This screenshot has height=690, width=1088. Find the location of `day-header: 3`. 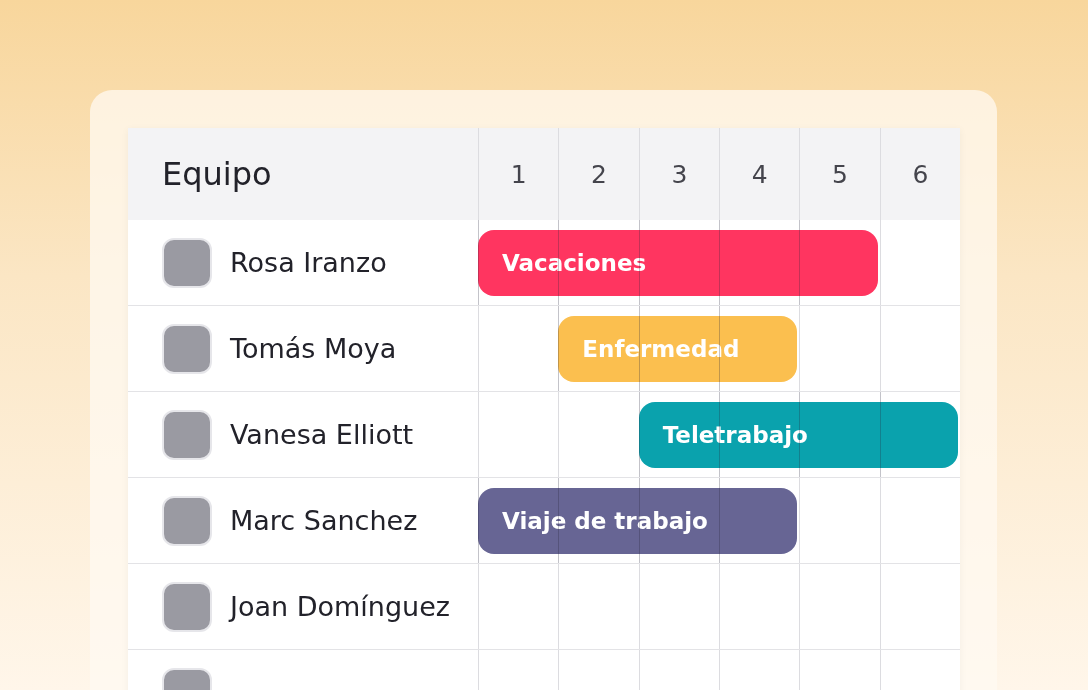

day-header: 3 is located at coordinates (679, 174).